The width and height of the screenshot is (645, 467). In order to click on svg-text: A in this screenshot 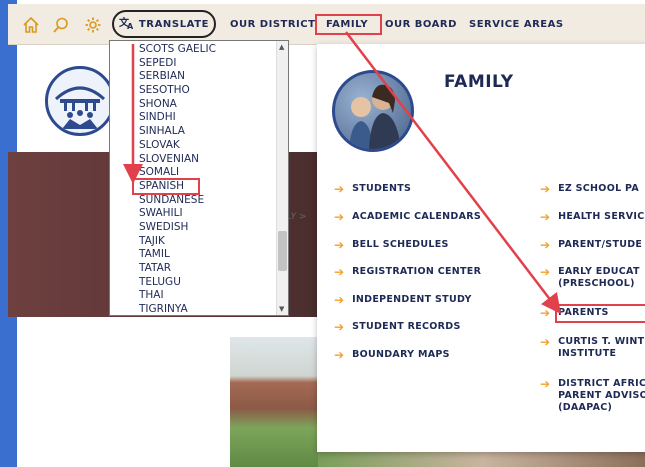, I will do `click(130, 26)`.